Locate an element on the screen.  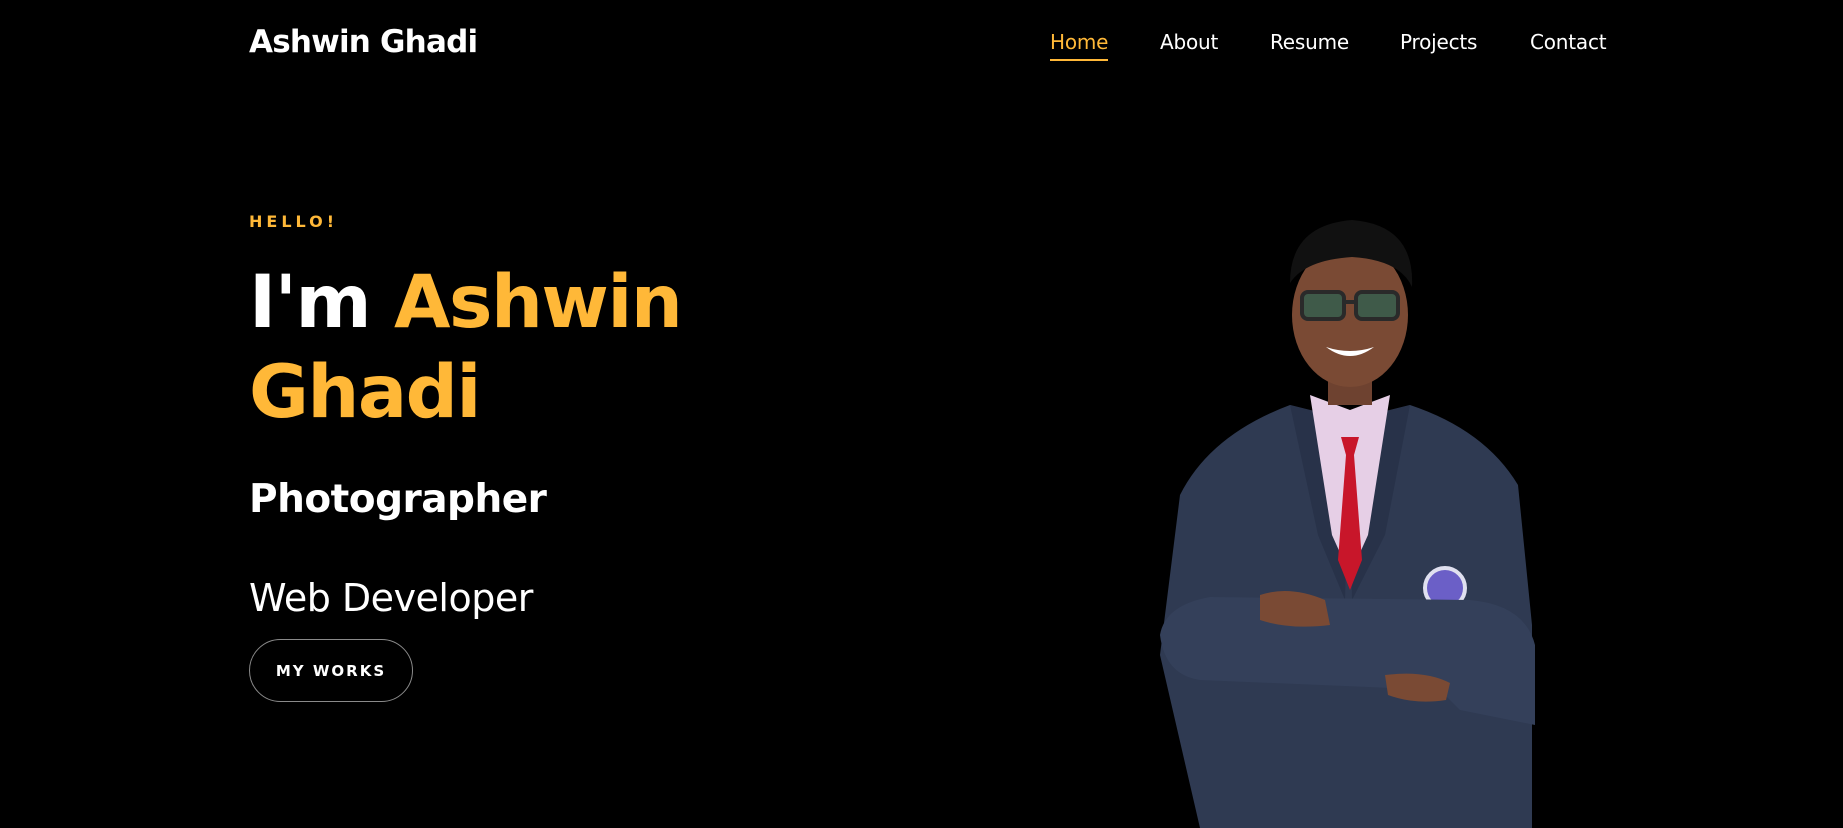
hero-headline: I'm Ashwin Ghadi is located at coordinates (509, 348).